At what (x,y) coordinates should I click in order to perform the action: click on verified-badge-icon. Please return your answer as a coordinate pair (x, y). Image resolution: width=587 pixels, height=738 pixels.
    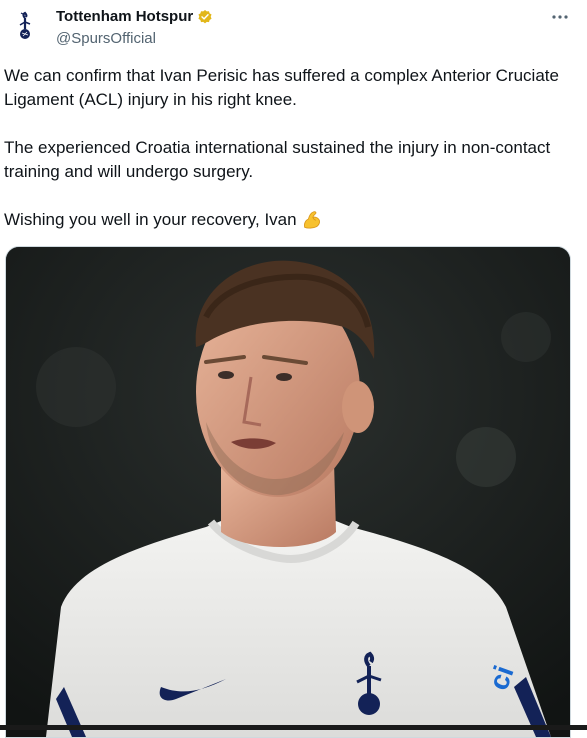
    Looking at the image, I should click on (205, 17).